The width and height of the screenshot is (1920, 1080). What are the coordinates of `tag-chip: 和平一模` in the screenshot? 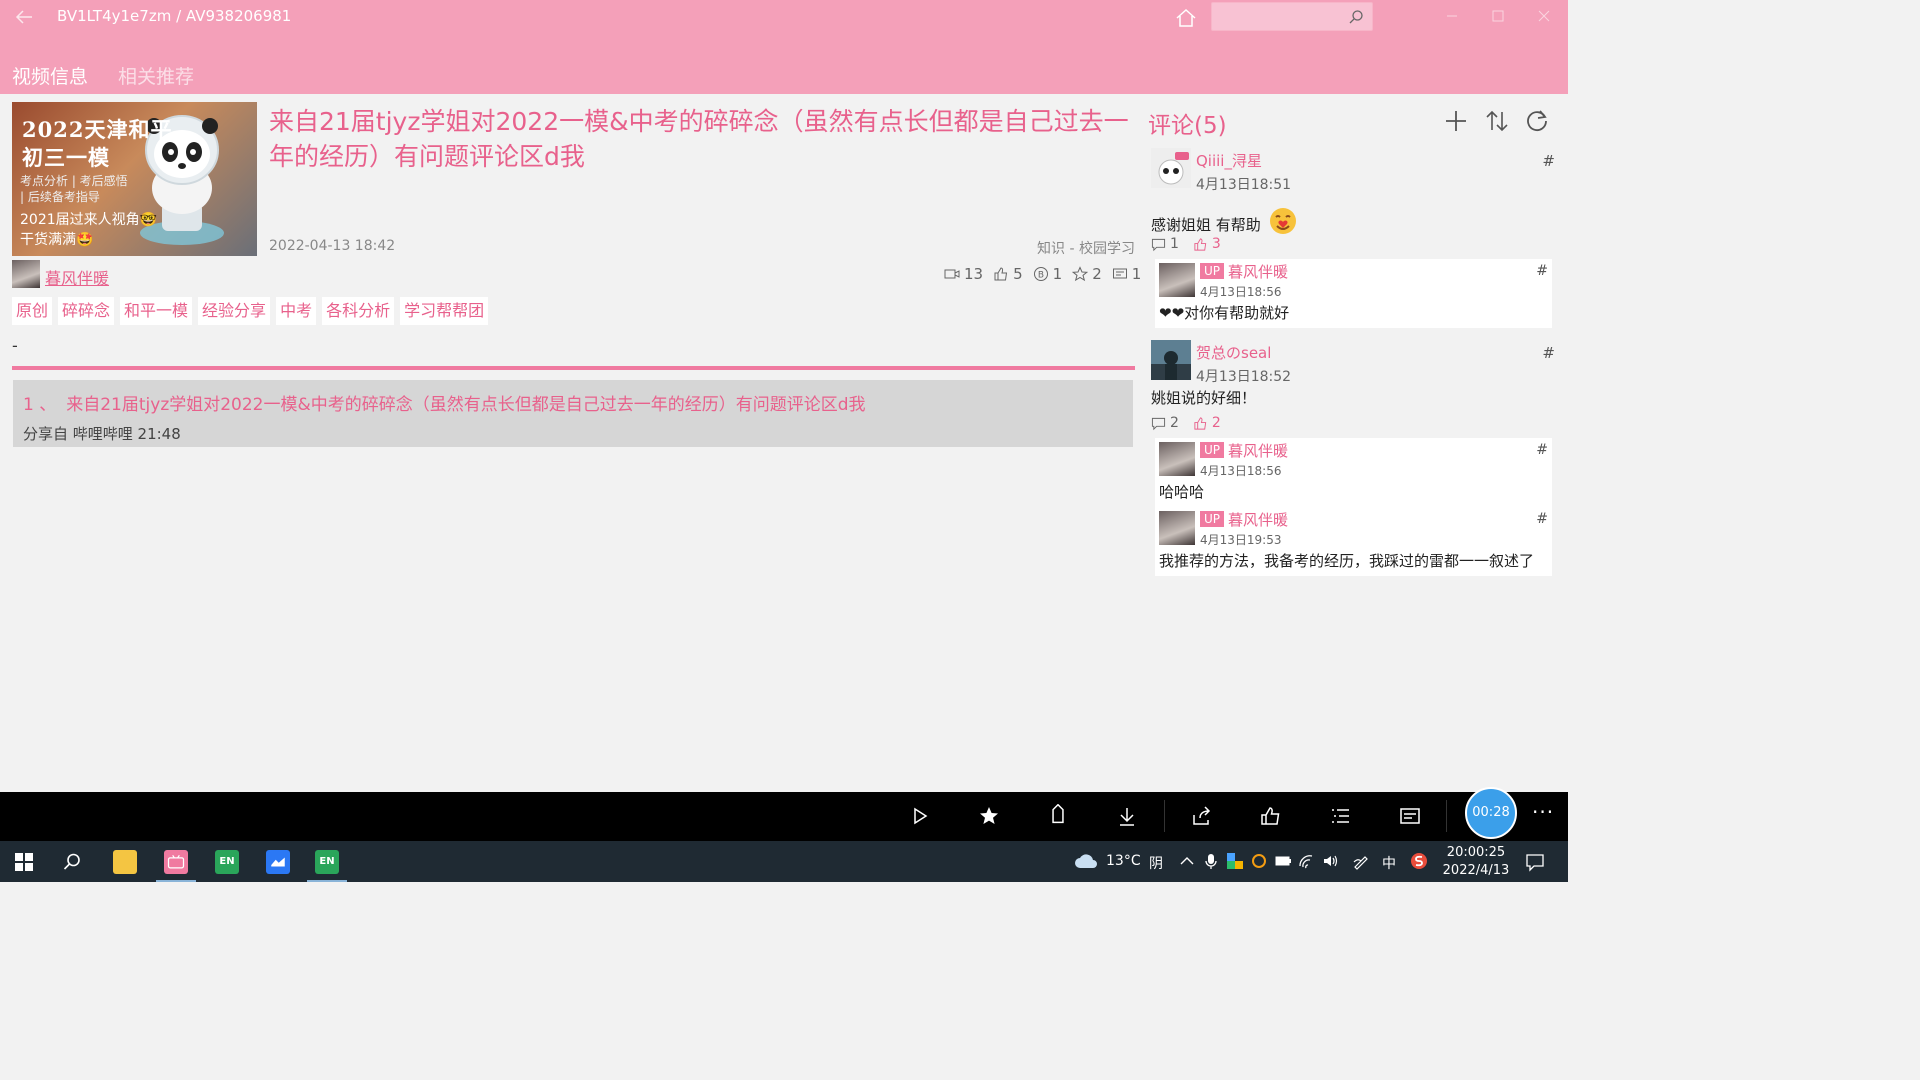 It's located at (156, 311).